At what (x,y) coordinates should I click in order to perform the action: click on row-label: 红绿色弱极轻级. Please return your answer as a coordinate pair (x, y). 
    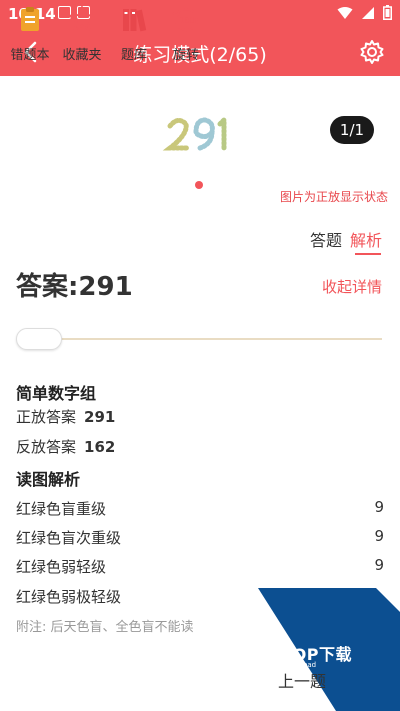
    Looking at the image, I should click on (69, 597).